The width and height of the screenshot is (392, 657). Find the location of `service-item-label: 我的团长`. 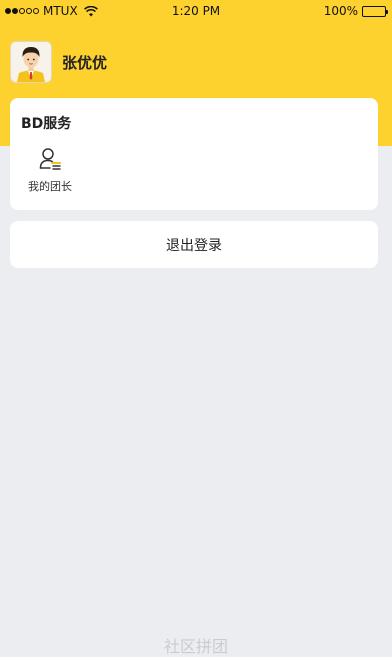

service-item-label: 我的团长 is located at coordinates (50, 186).